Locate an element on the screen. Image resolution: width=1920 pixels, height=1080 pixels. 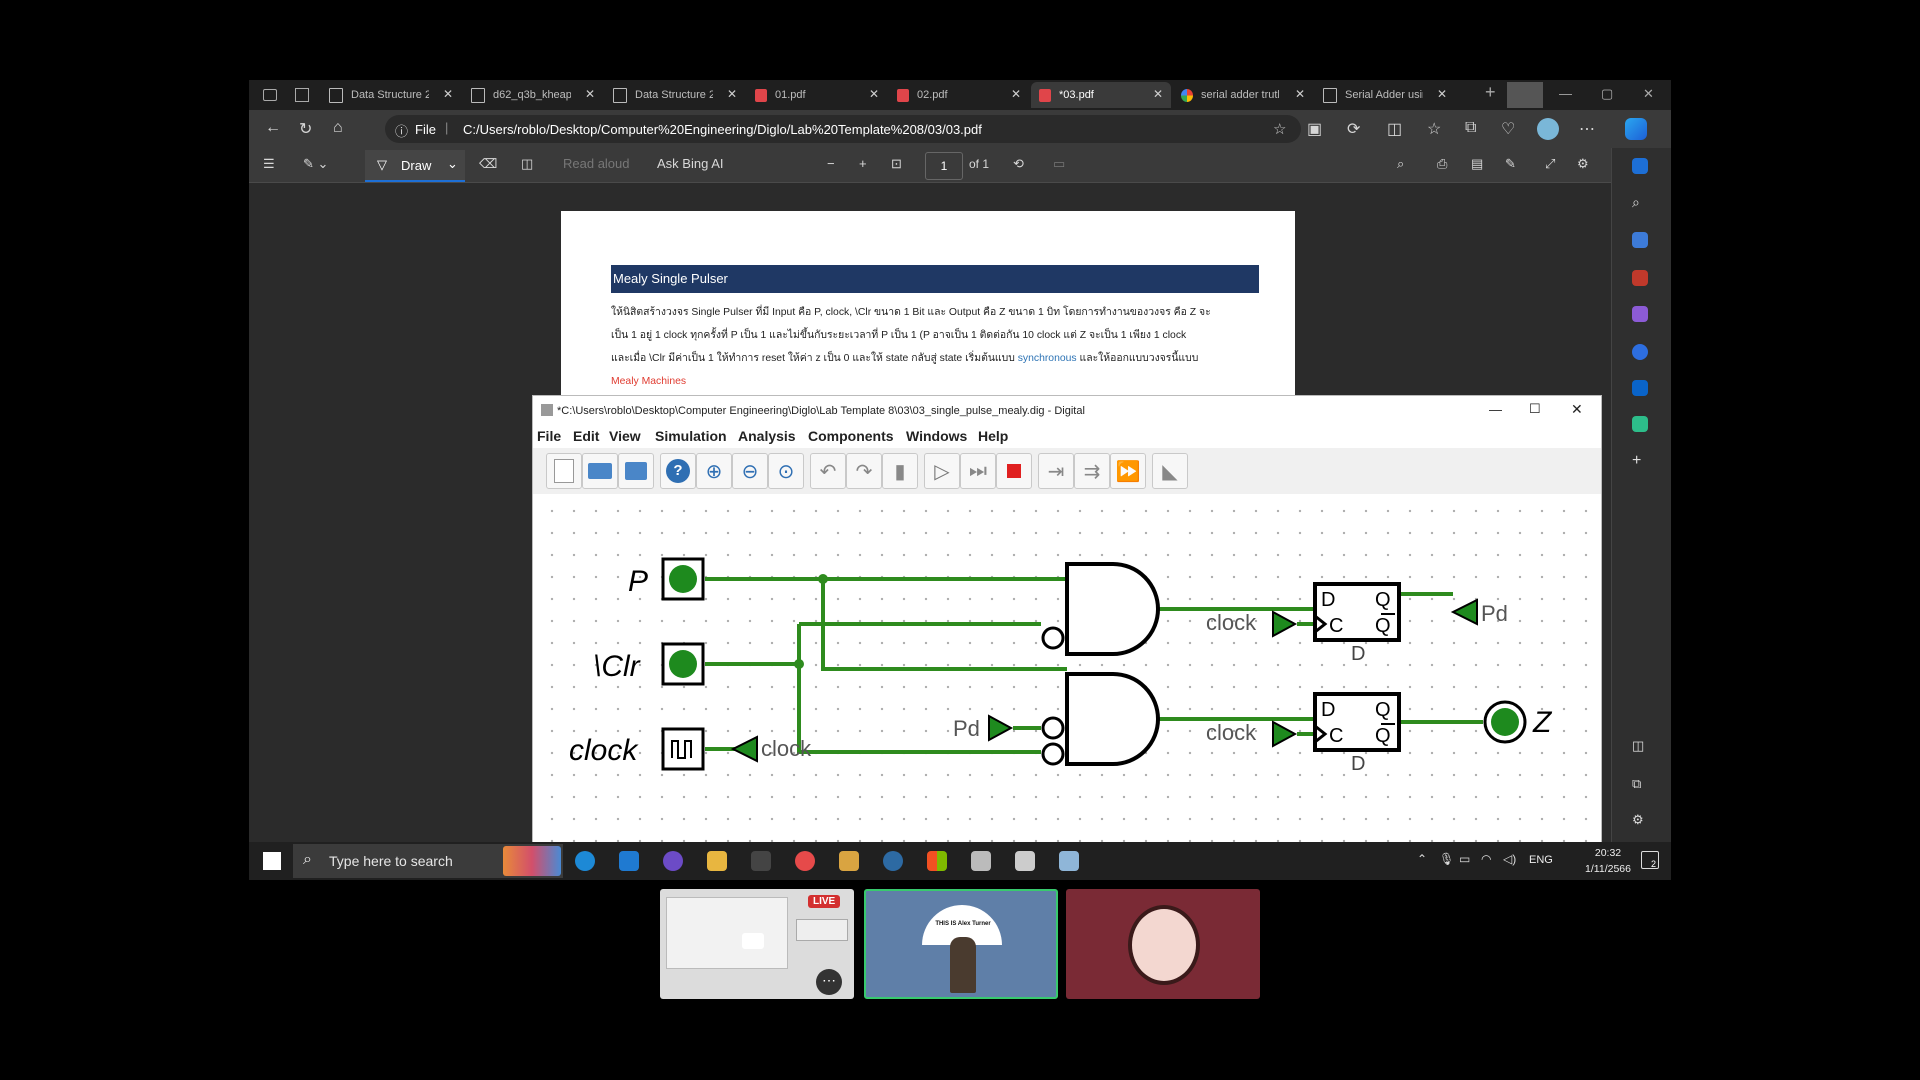
and-gate-bottom is located at coordinates (1100, 719).